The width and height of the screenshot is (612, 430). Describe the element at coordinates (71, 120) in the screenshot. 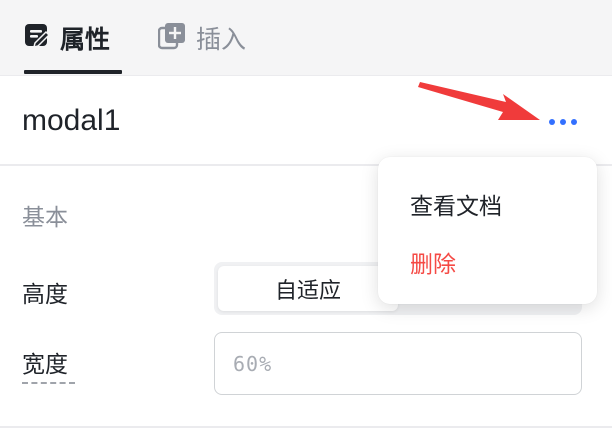

I see `component-name: modal1` at that location.